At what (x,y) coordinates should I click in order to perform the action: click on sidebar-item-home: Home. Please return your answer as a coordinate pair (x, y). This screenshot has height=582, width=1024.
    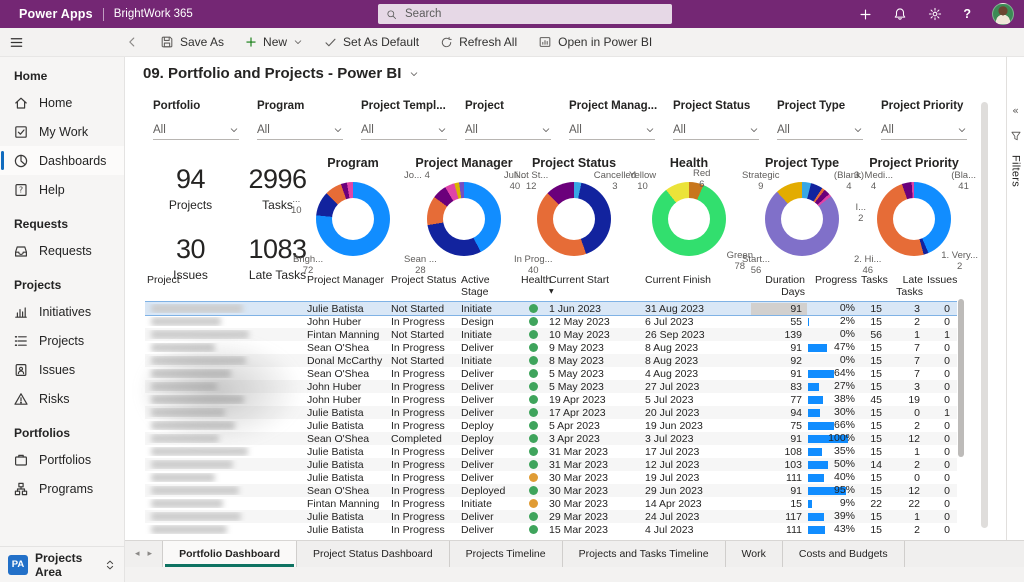
    Looking at the image, I should click on (62, 102).